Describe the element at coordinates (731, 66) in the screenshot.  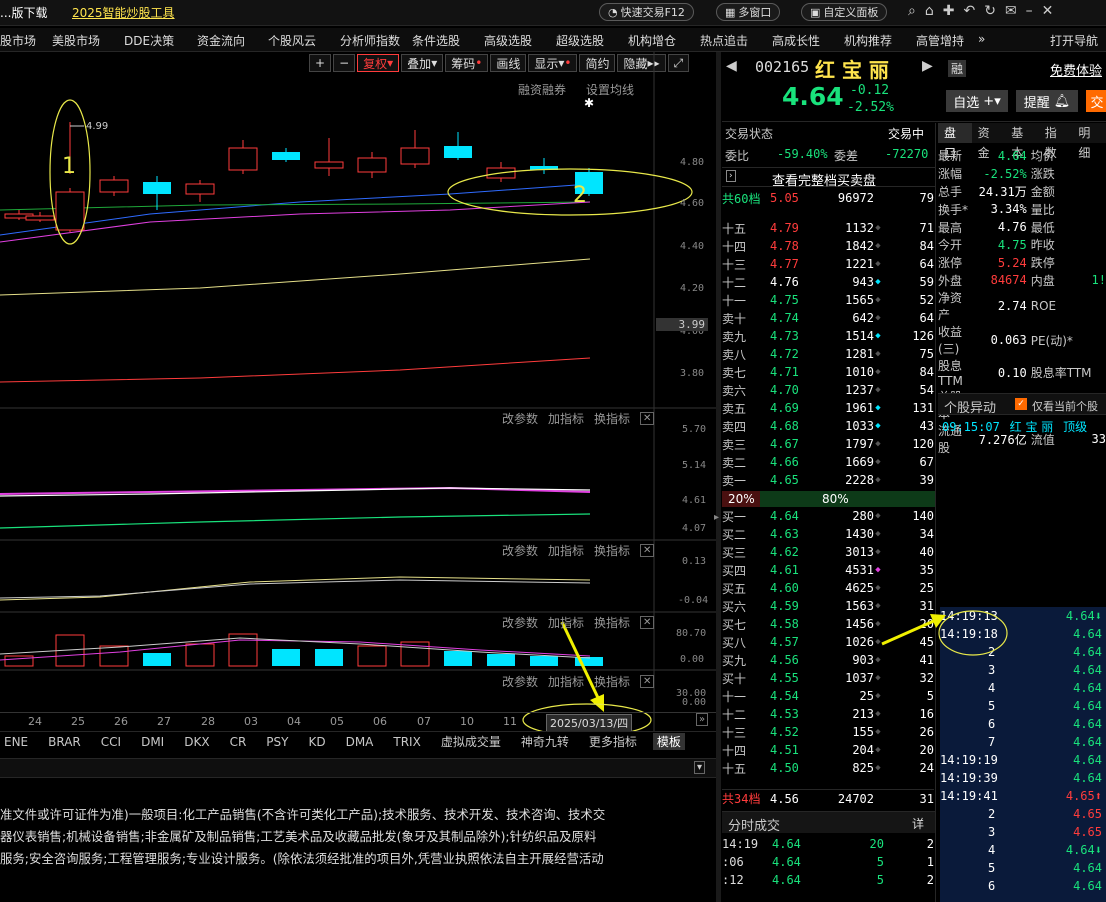
I see `prev-stock-icon: ◀` at that location.